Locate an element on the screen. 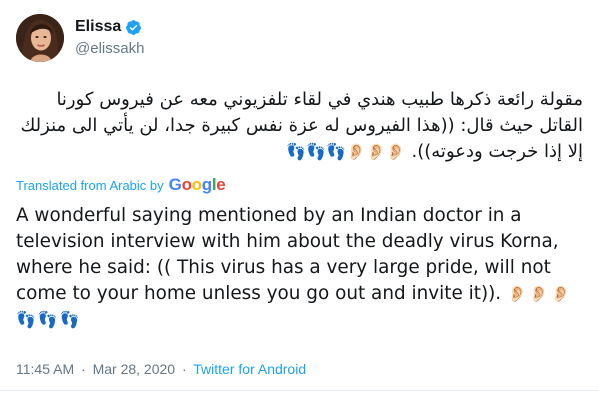 Image resolution: width=599 pixels, height=395 pixels. google-logo: Google is located at coordinates (197, 184).